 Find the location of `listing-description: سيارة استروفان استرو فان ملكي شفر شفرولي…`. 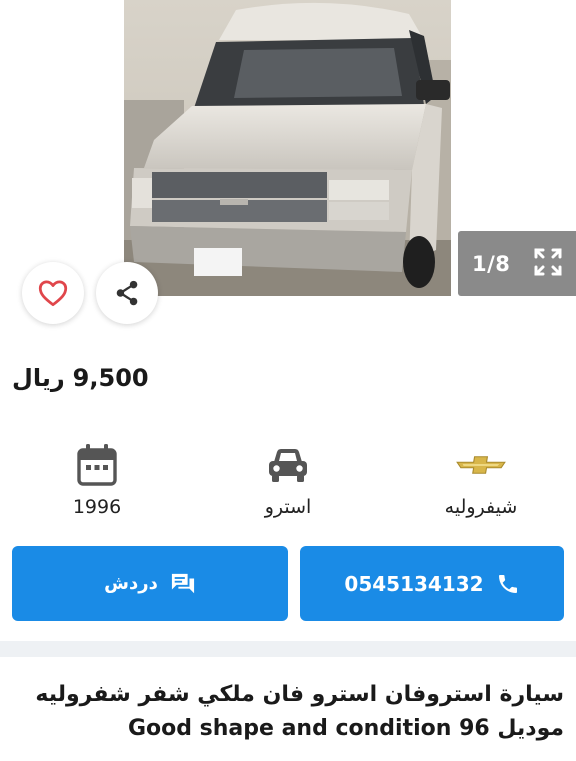

listing-description: سيارة استروفان استرو فان ملكي شفر شفرولي… is located at coordinates (289, 712).